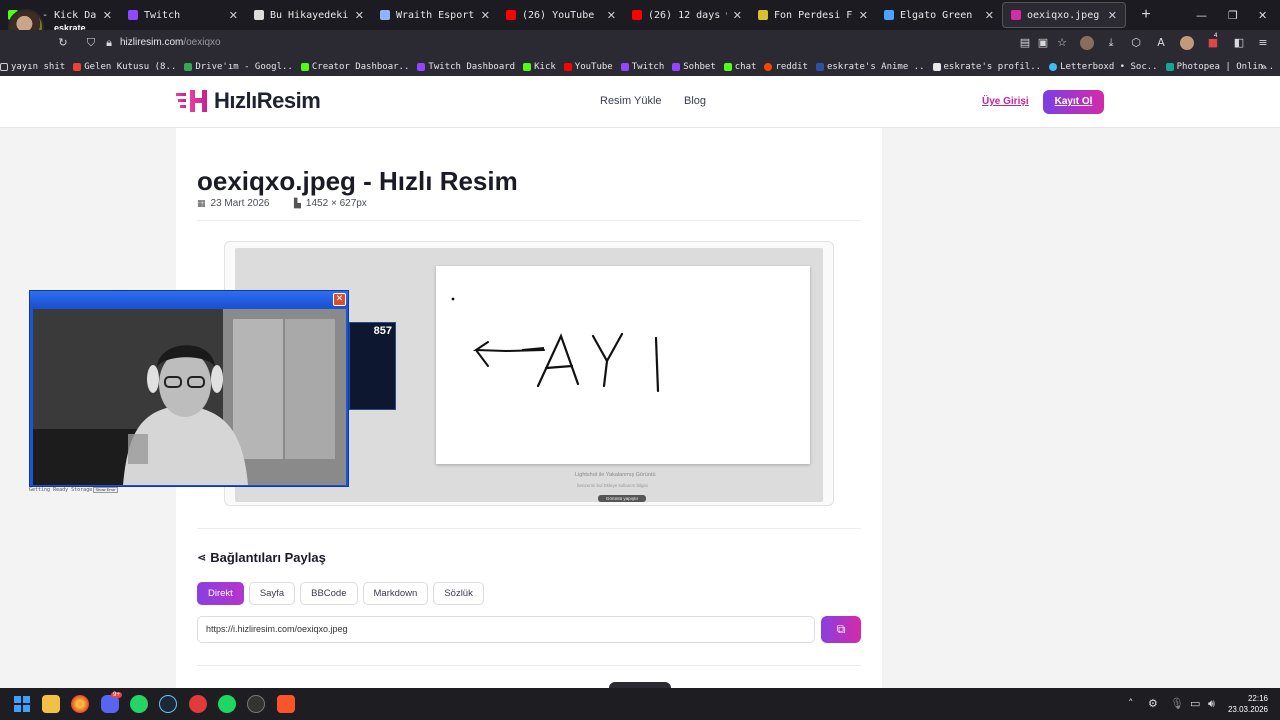 This screenshot has width=1280, height=720. What do you see at coordinates (109, 43) in the screenshot?
I see `lock-icon: 🔒︎` at bounding box center [109, 43].